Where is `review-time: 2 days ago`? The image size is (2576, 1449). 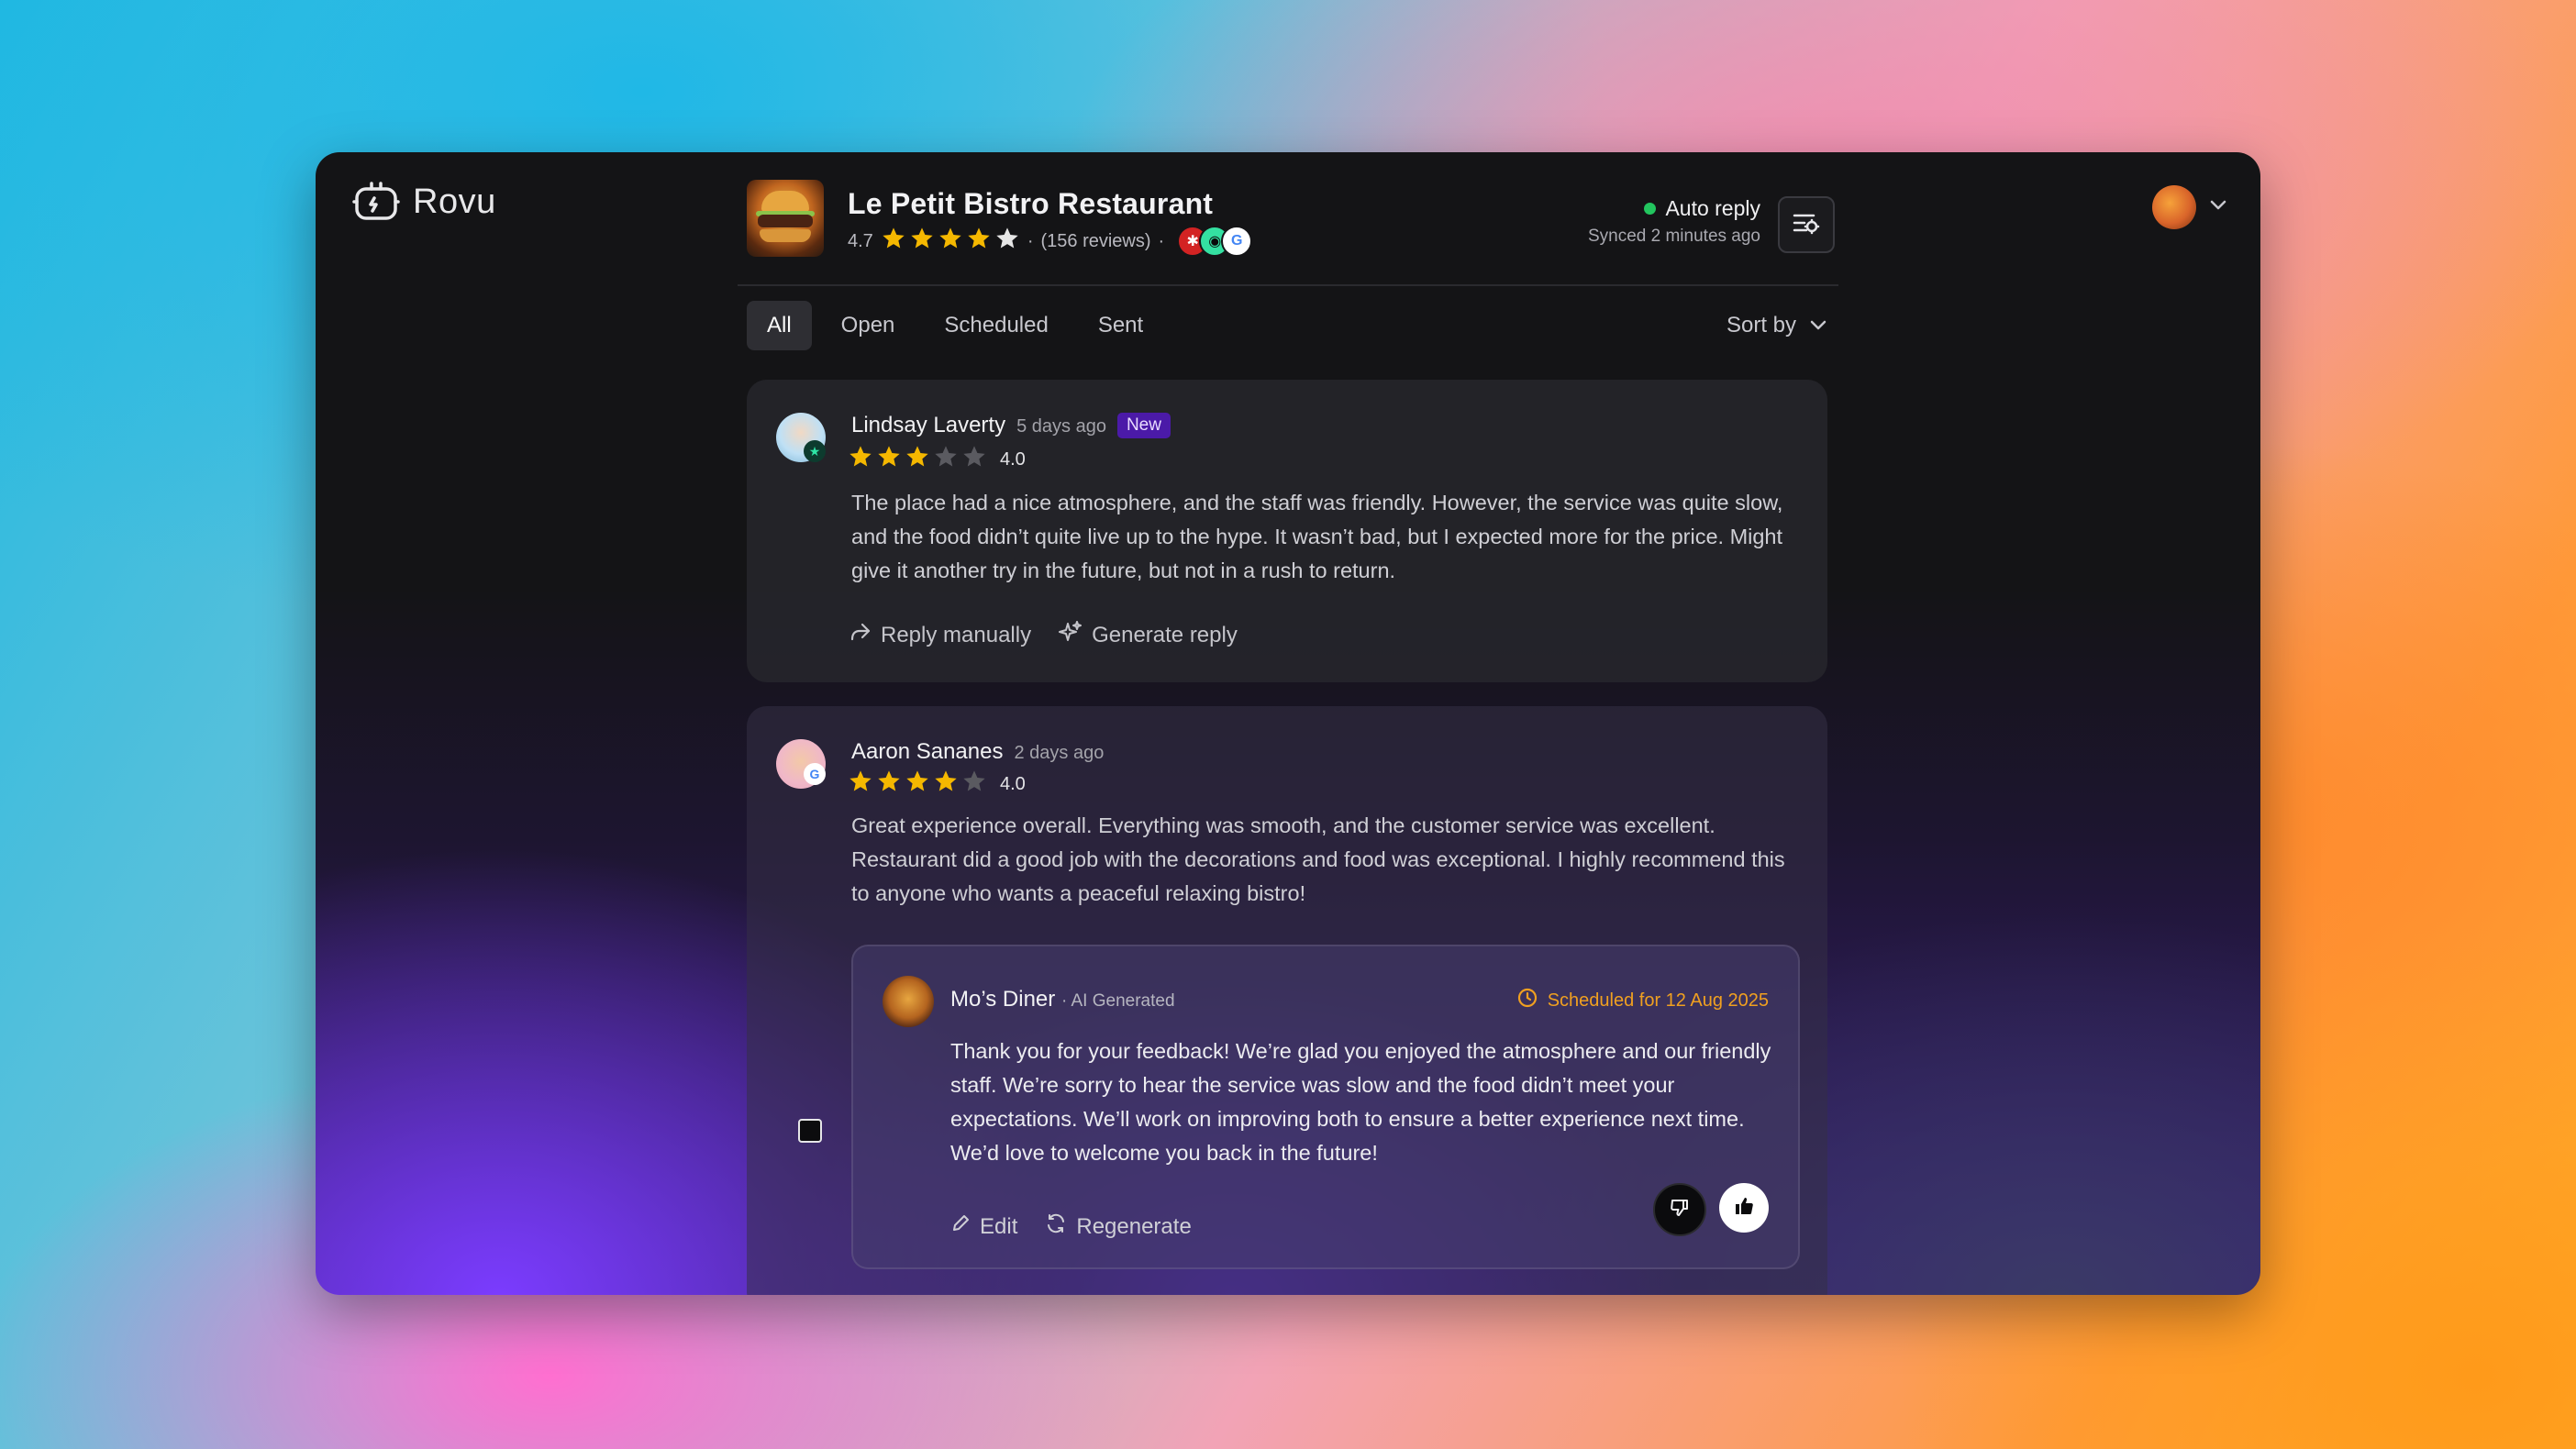 review-time: 2 days ago is located at coordinates (1059, 753).